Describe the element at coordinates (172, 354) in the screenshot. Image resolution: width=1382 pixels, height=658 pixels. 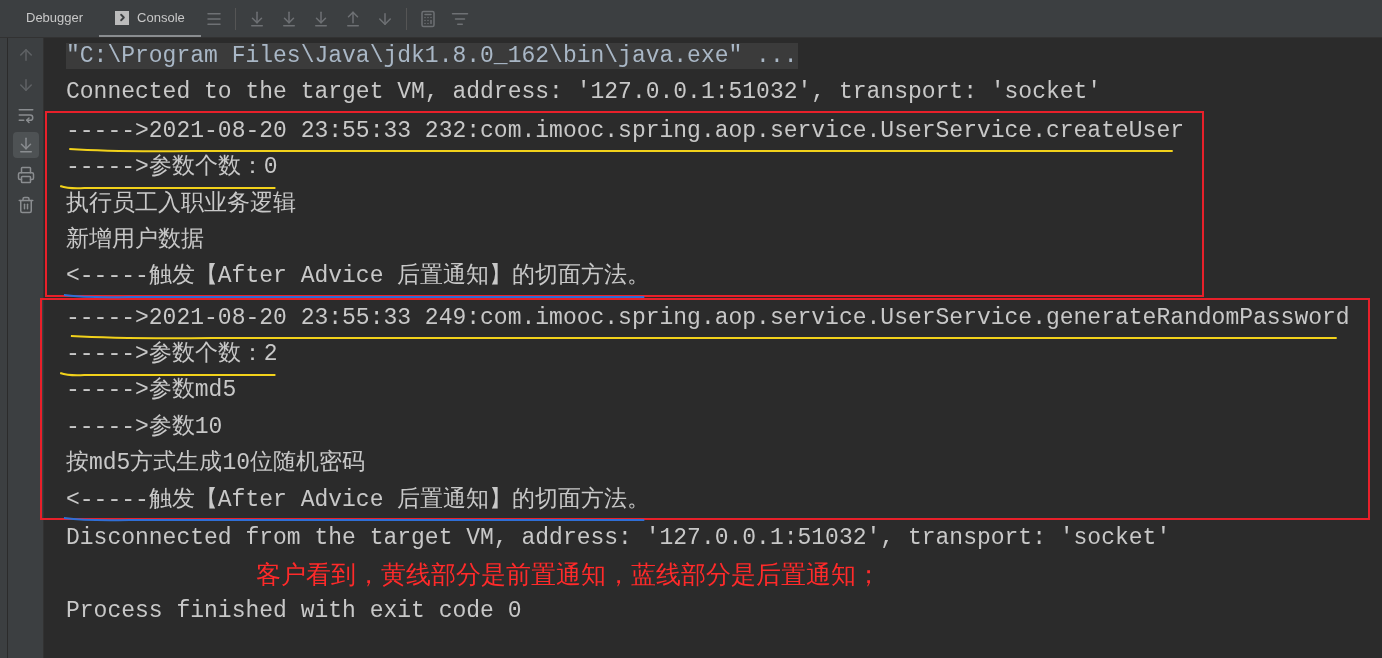
I see `console-line: ----->参数个数：2` at that location.